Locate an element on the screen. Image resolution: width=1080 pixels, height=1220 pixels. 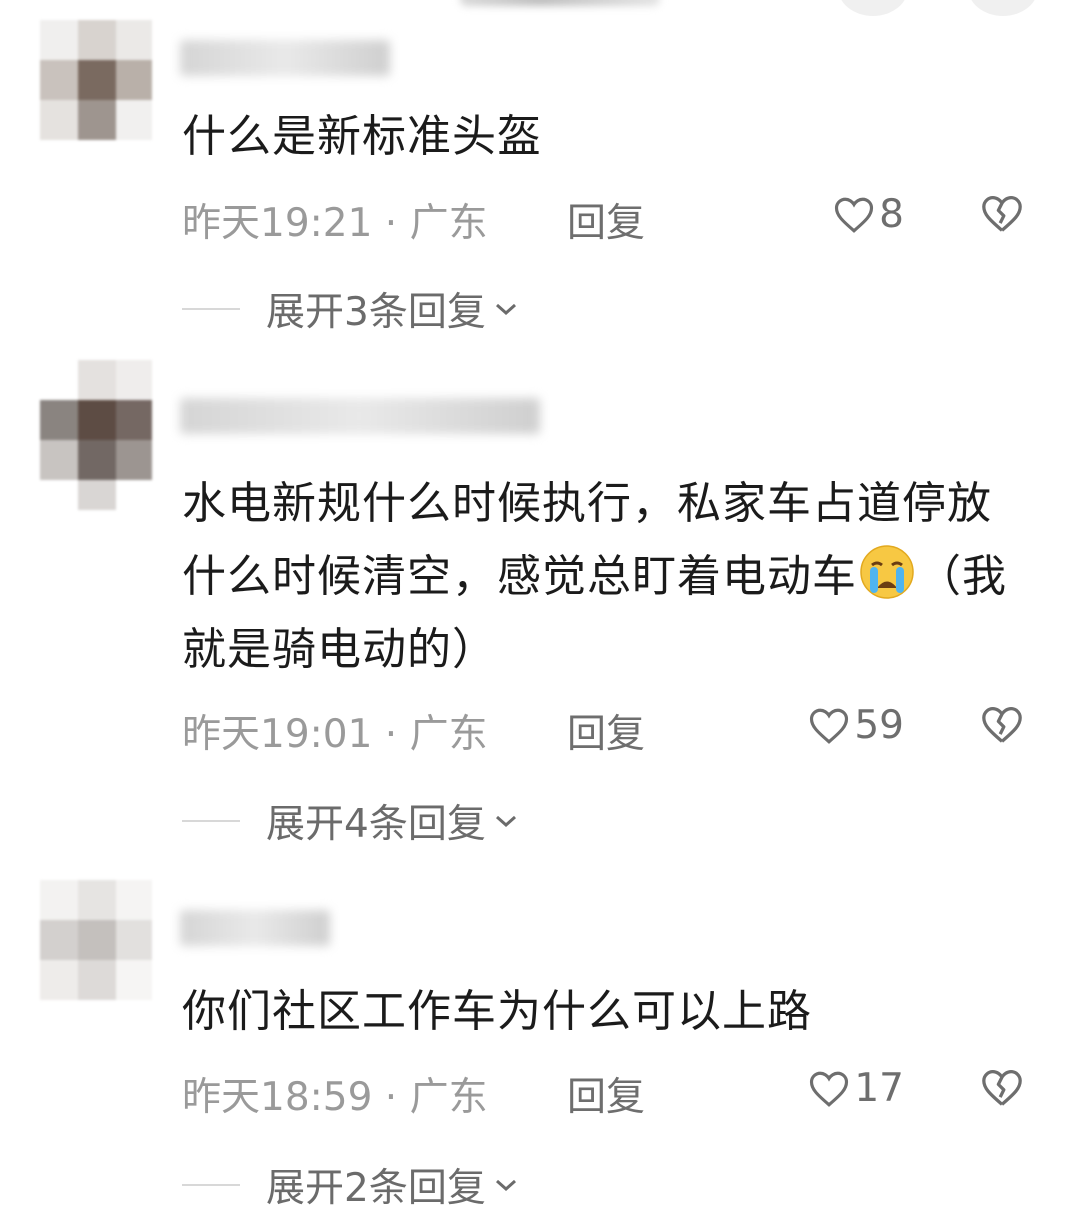
expand-replies-label: 展开2条回复 is located at coordinates (376, 1188).